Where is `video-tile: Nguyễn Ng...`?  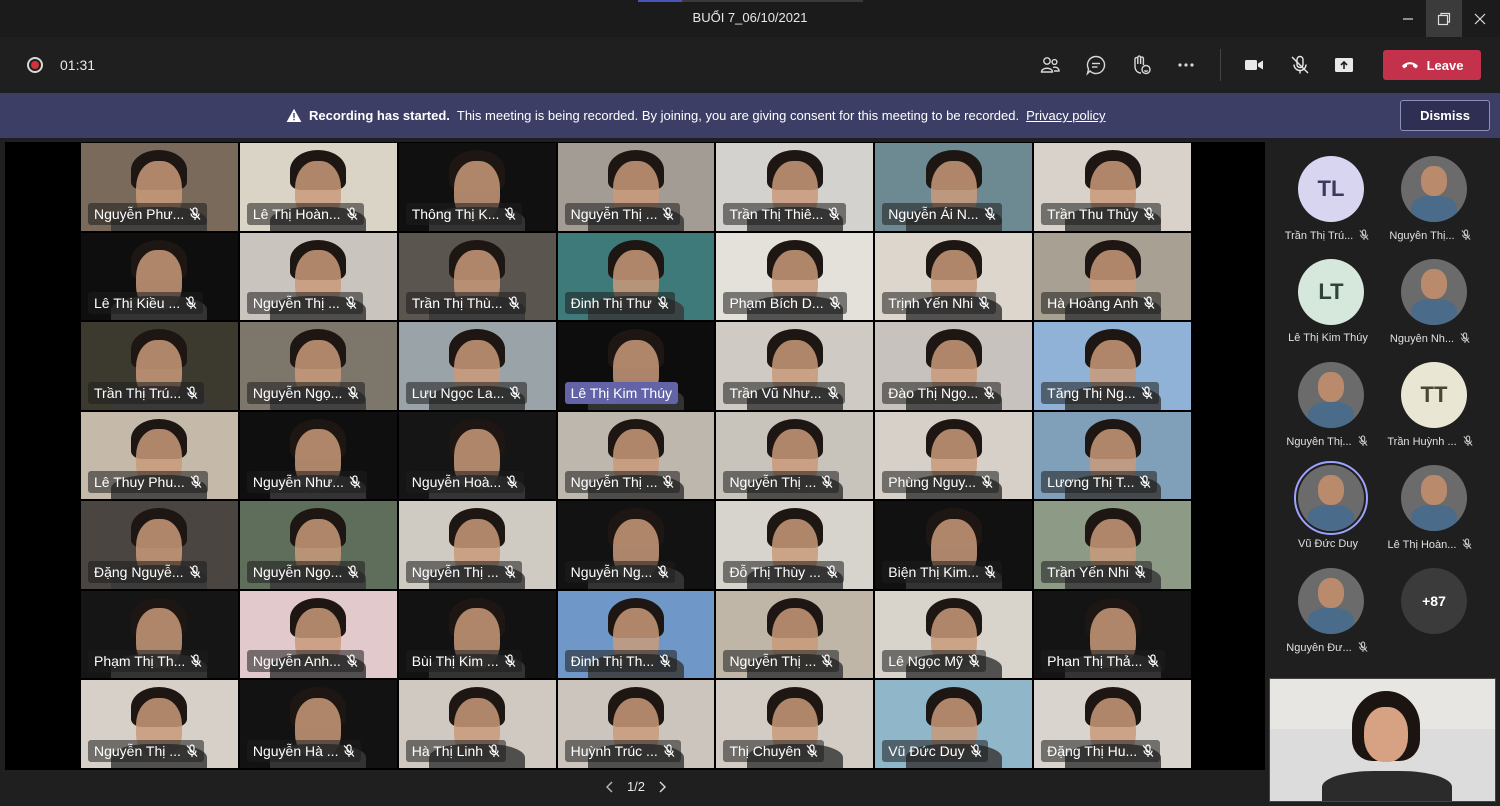
video-tile: Nguyễn Ng... is located at coordinates (636, 545).